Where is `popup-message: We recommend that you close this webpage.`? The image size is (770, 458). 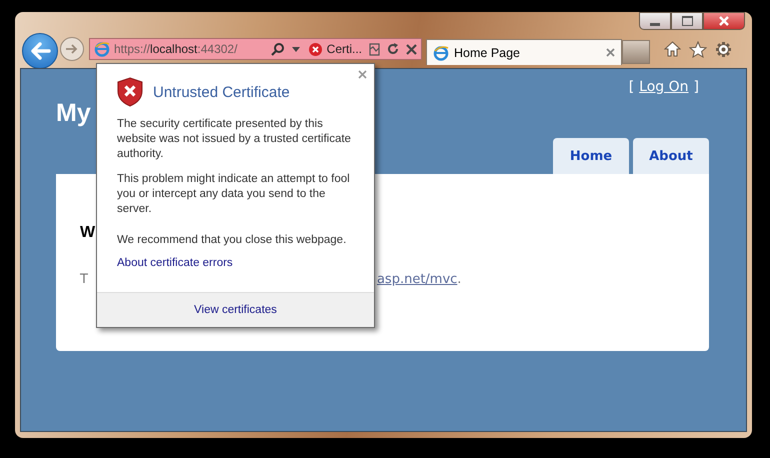
popup-message: We recommend that you close this webpage. is located at coordinates (232, 240).